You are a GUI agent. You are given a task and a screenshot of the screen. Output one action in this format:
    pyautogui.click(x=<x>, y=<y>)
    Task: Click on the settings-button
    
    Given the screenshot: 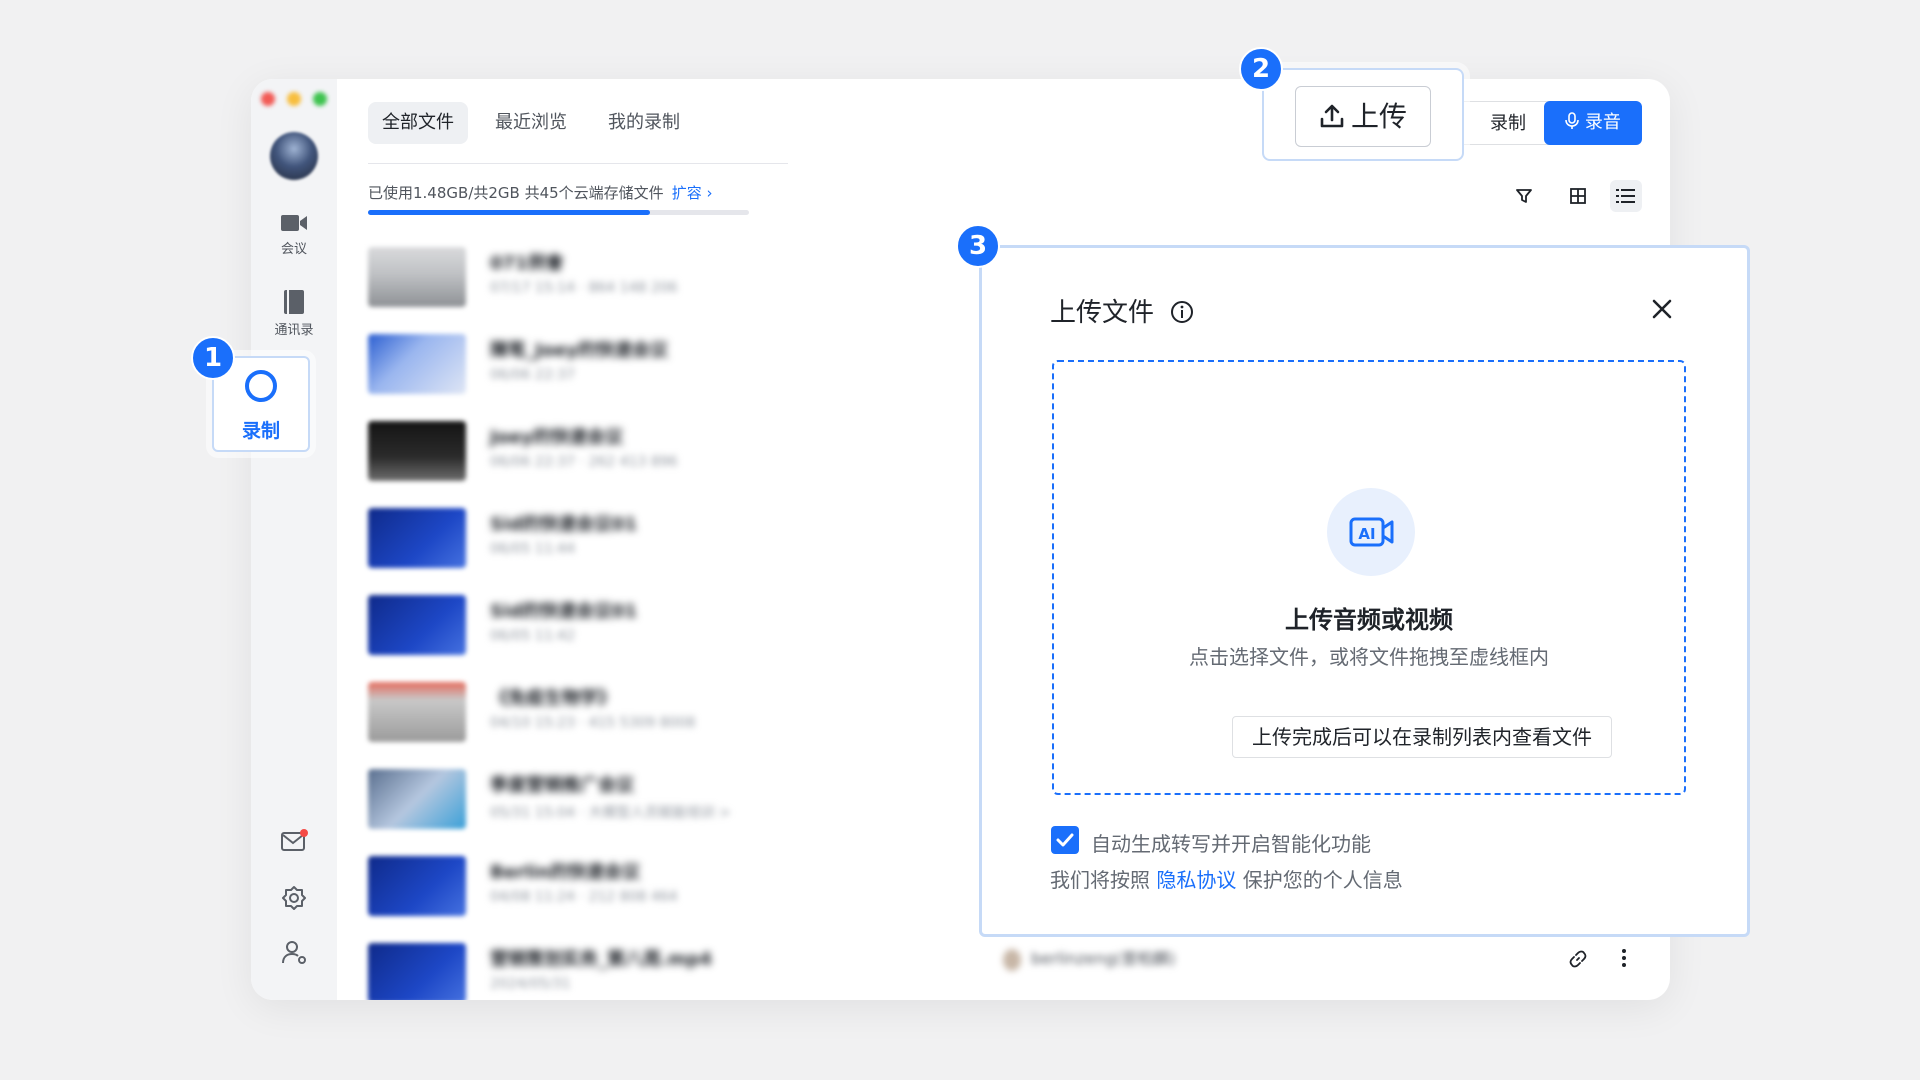 What is the action you would take?
    pyautogui.click(x=294, y=900)
    